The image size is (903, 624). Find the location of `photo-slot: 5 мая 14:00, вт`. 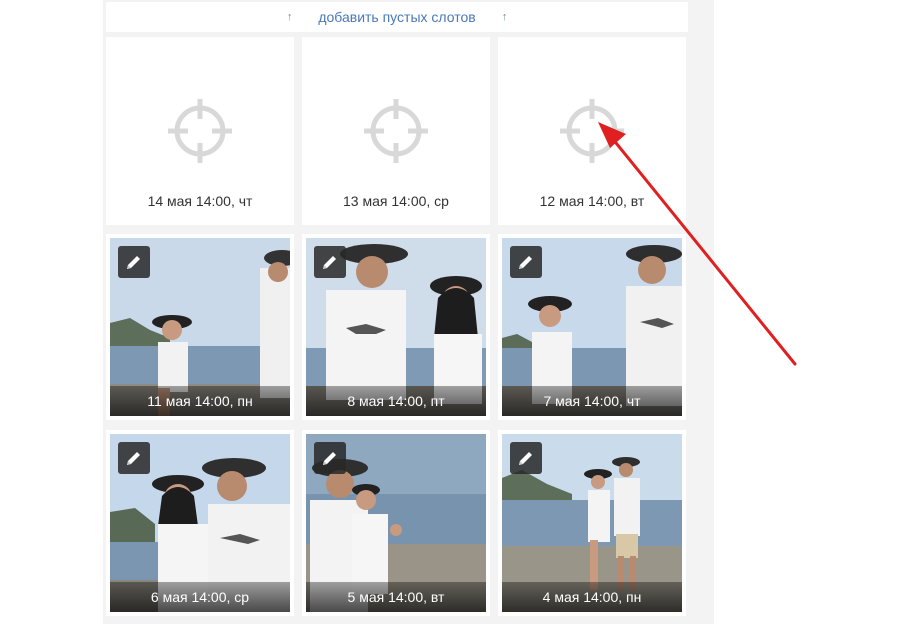

photo-slot: 5 мая 14:00, вт is located at coordinates (396, 523).